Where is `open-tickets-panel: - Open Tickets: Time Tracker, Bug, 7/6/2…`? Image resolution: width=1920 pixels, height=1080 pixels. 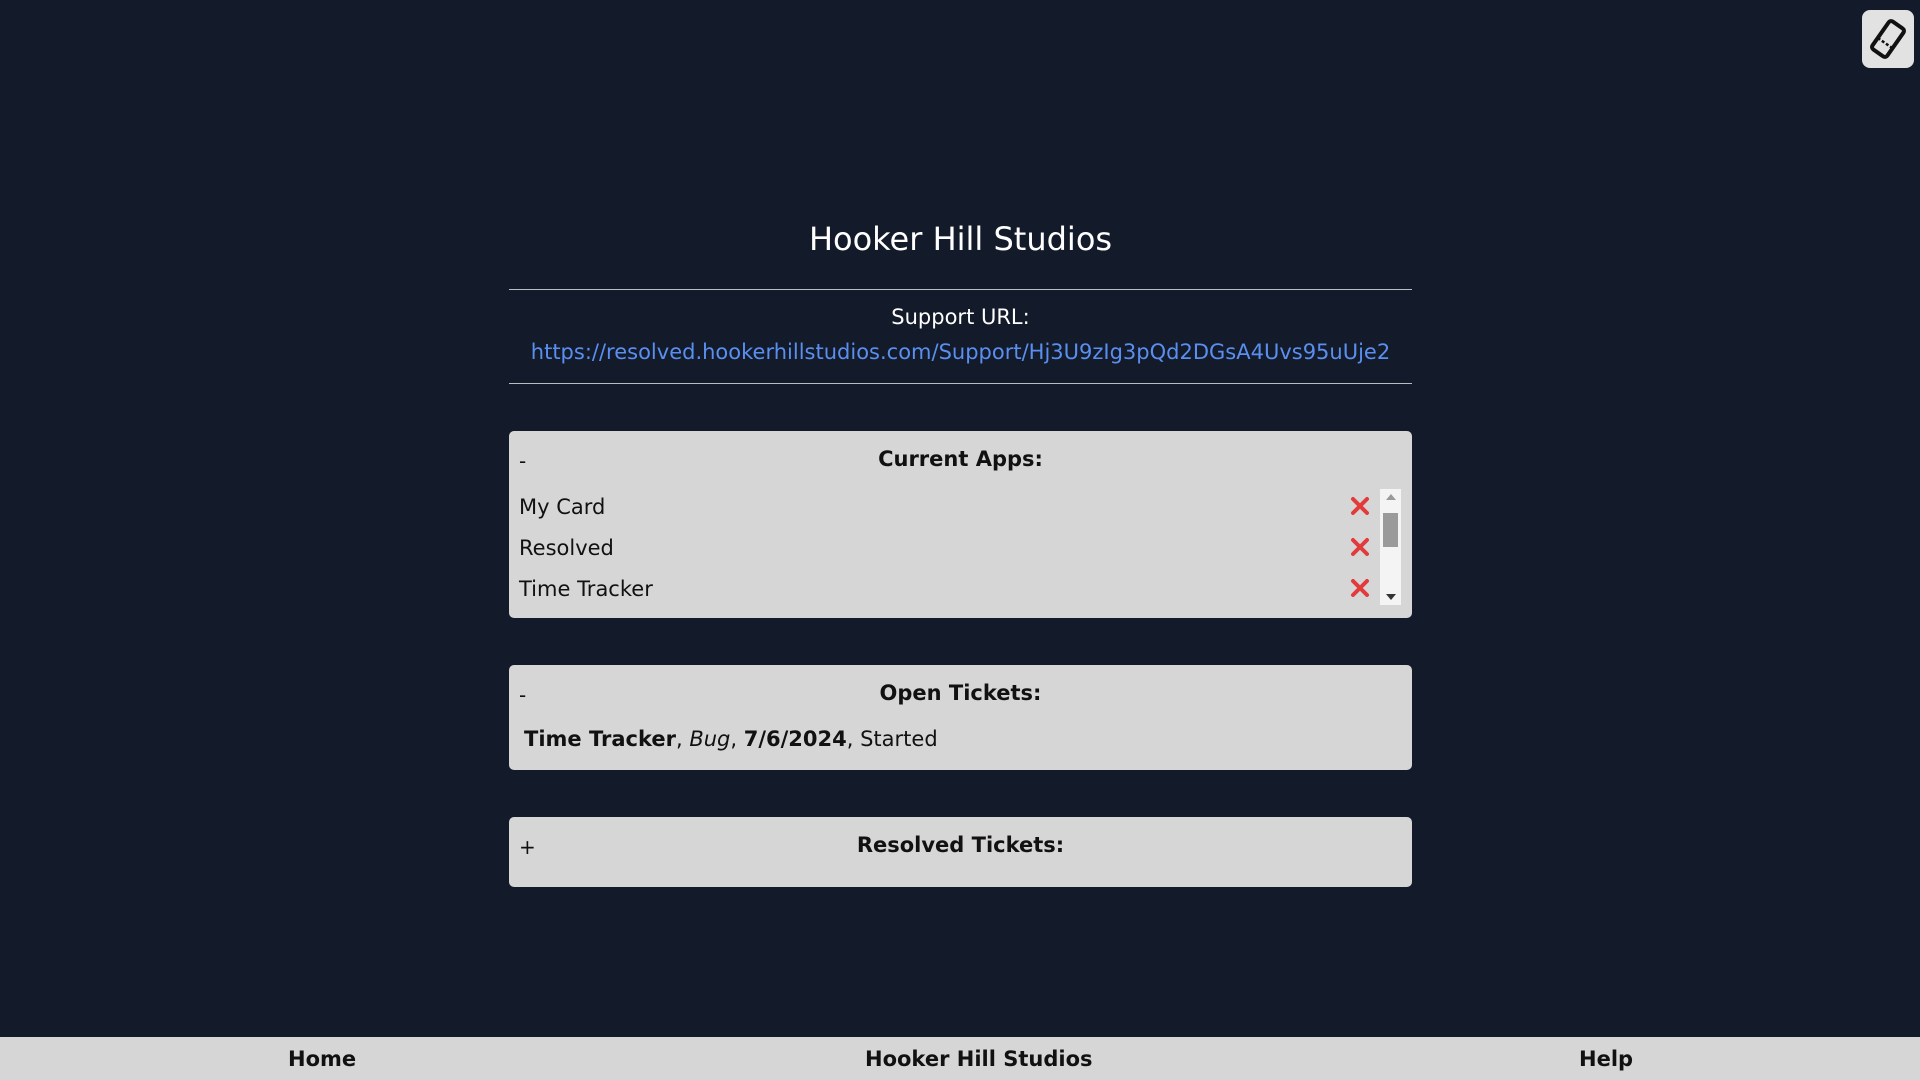 open-tickets-panel: - Open Tickets: Time Tracker, Bug, 7/6/2… is located at coordinates (960, 717).